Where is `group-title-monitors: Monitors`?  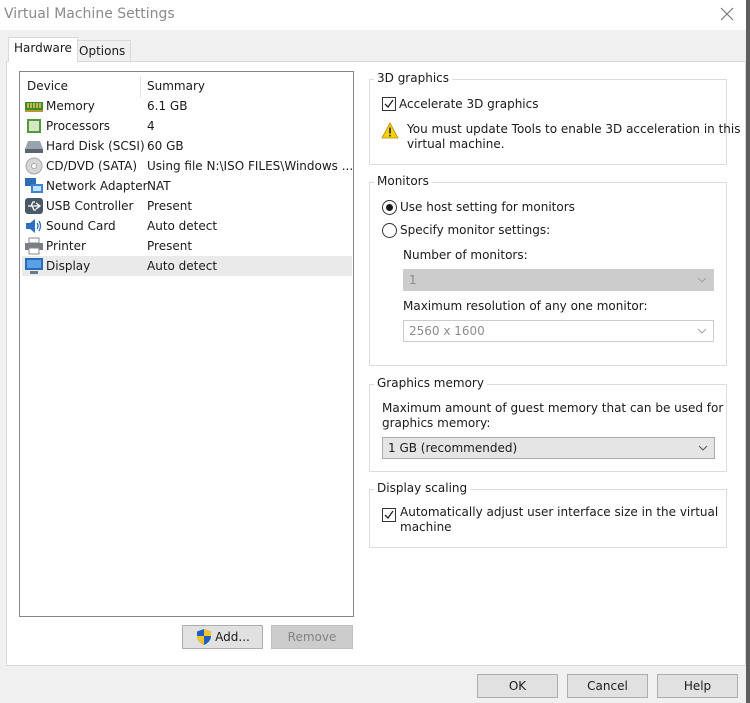
group-title-monitors: Monitors is located at coordinates (403, 181).